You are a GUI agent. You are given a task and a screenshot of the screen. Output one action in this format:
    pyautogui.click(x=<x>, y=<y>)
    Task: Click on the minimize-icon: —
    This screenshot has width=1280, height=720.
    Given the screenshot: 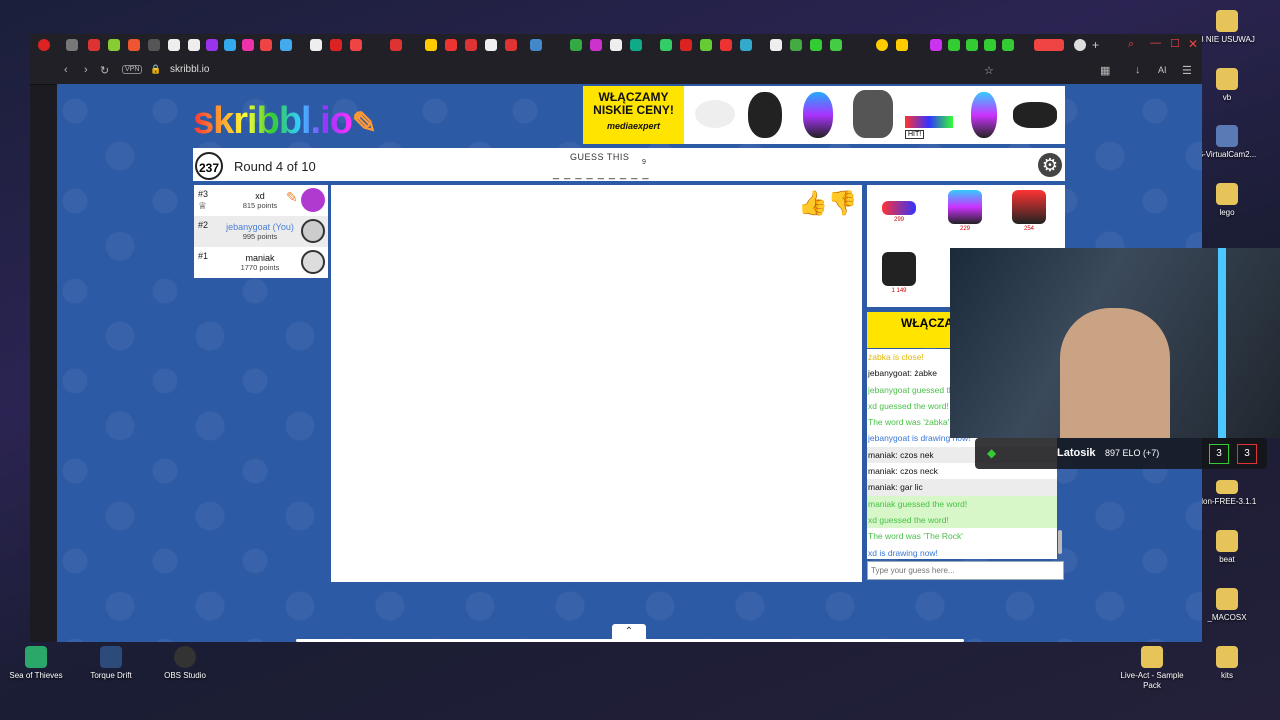 What is the action you would take?
    pyautogui.click(x=1155, y=43)
    